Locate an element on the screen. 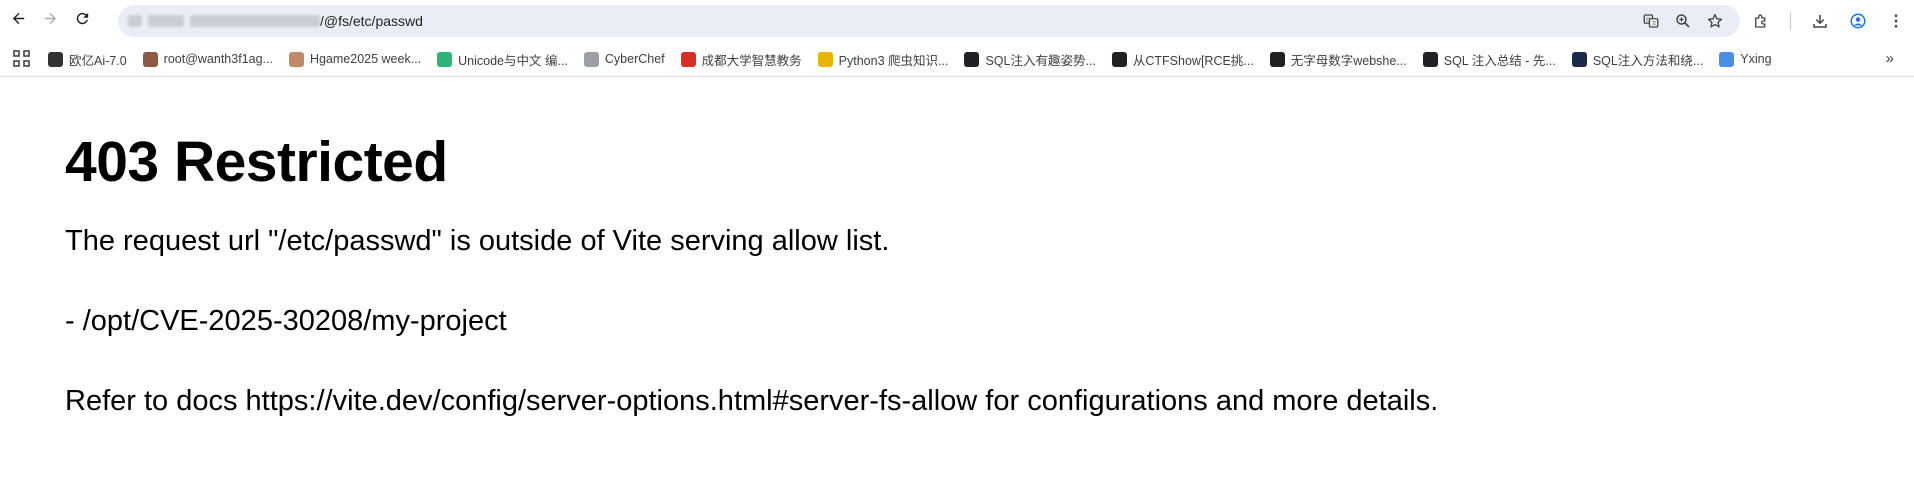 Image resolution: width=1914 pixels, height=488 pixels. profile-icon is located at coordinates (1858, 21).